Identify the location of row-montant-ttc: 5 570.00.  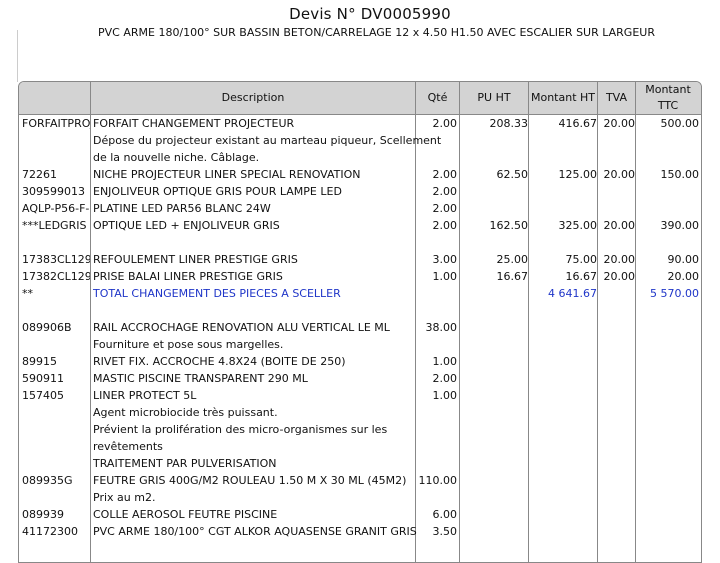
(674, 293).